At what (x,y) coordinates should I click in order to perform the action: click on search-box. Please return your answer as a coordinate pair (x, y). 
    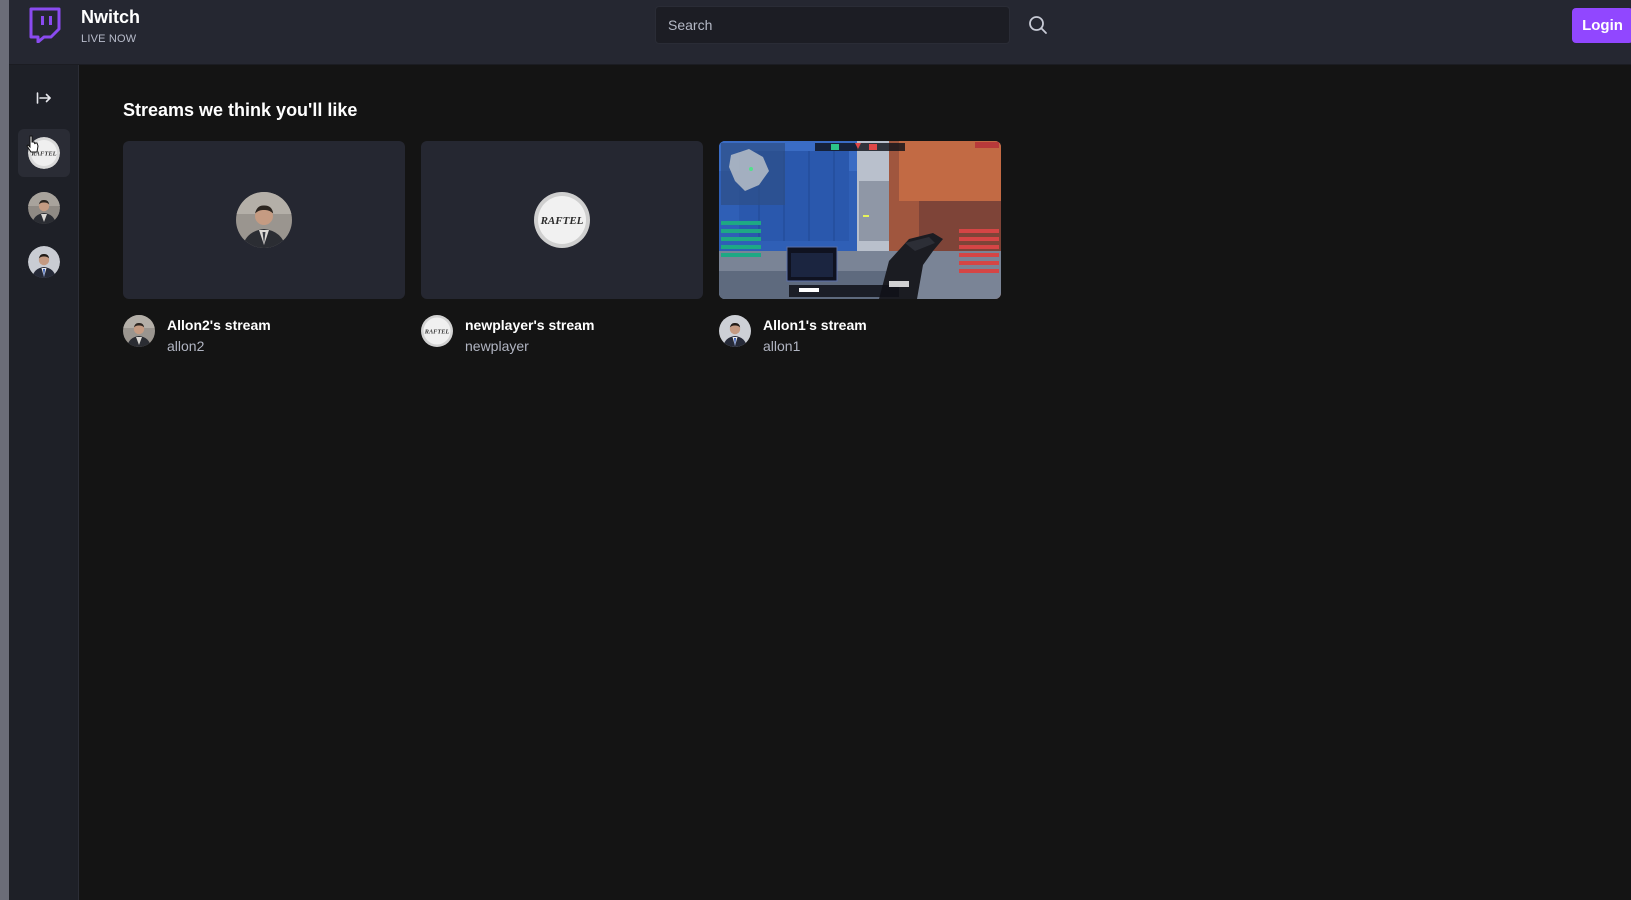
    Looking at the image, I should click on (832, 25).